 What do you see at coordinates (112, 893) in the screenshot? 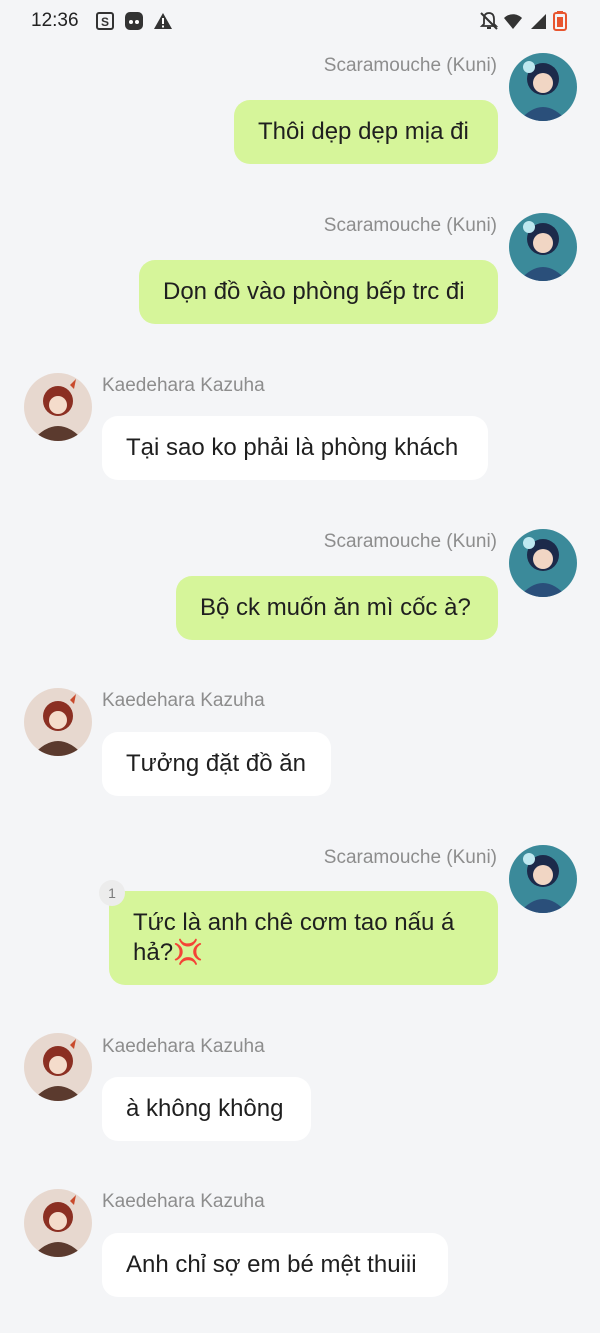
I see `reaction-count-badge: 1` at bounding box center [112, 893].